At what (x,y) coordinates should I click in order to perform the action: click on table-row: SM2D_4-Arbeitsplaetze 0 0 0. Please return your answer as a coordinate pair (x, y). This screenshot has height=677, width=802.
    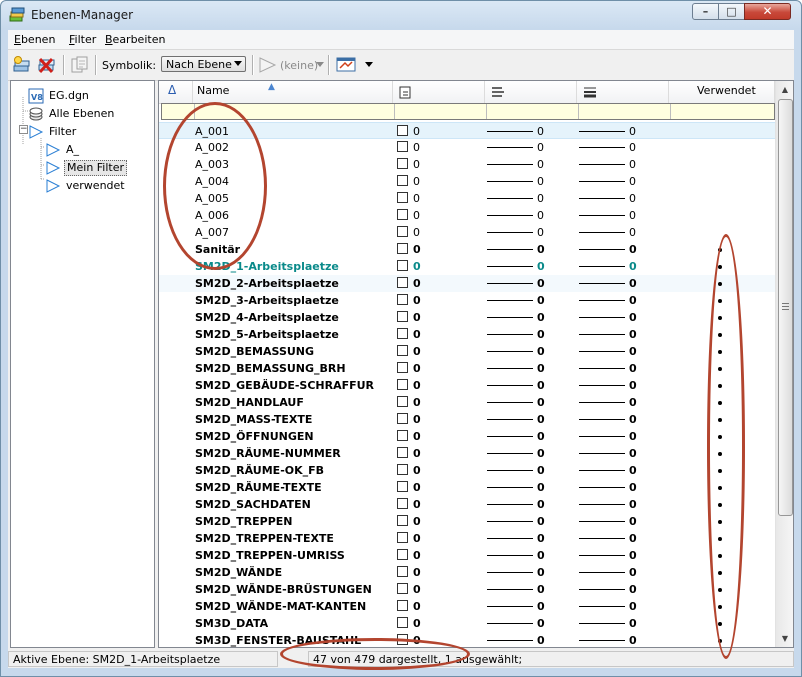
    Looking at the image, I should click on (467, 317).